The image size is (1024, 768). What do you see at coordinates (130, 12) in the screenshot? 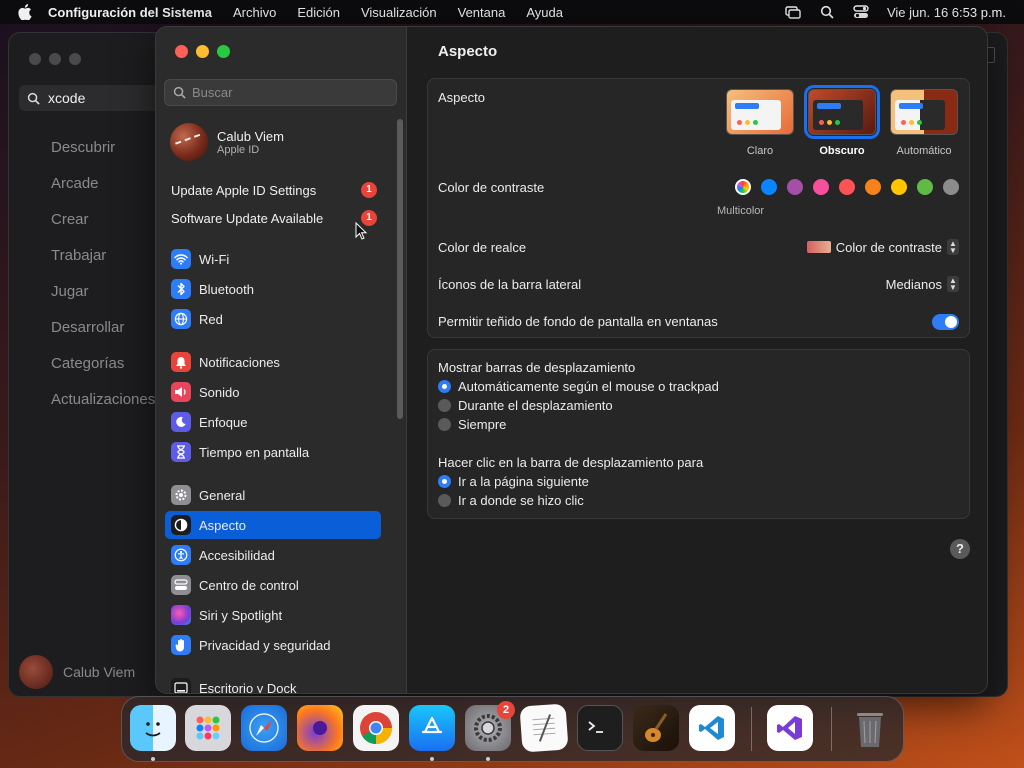
I see `menu-app-name: Configuración del Sistema` at bounding box center [130, 12].